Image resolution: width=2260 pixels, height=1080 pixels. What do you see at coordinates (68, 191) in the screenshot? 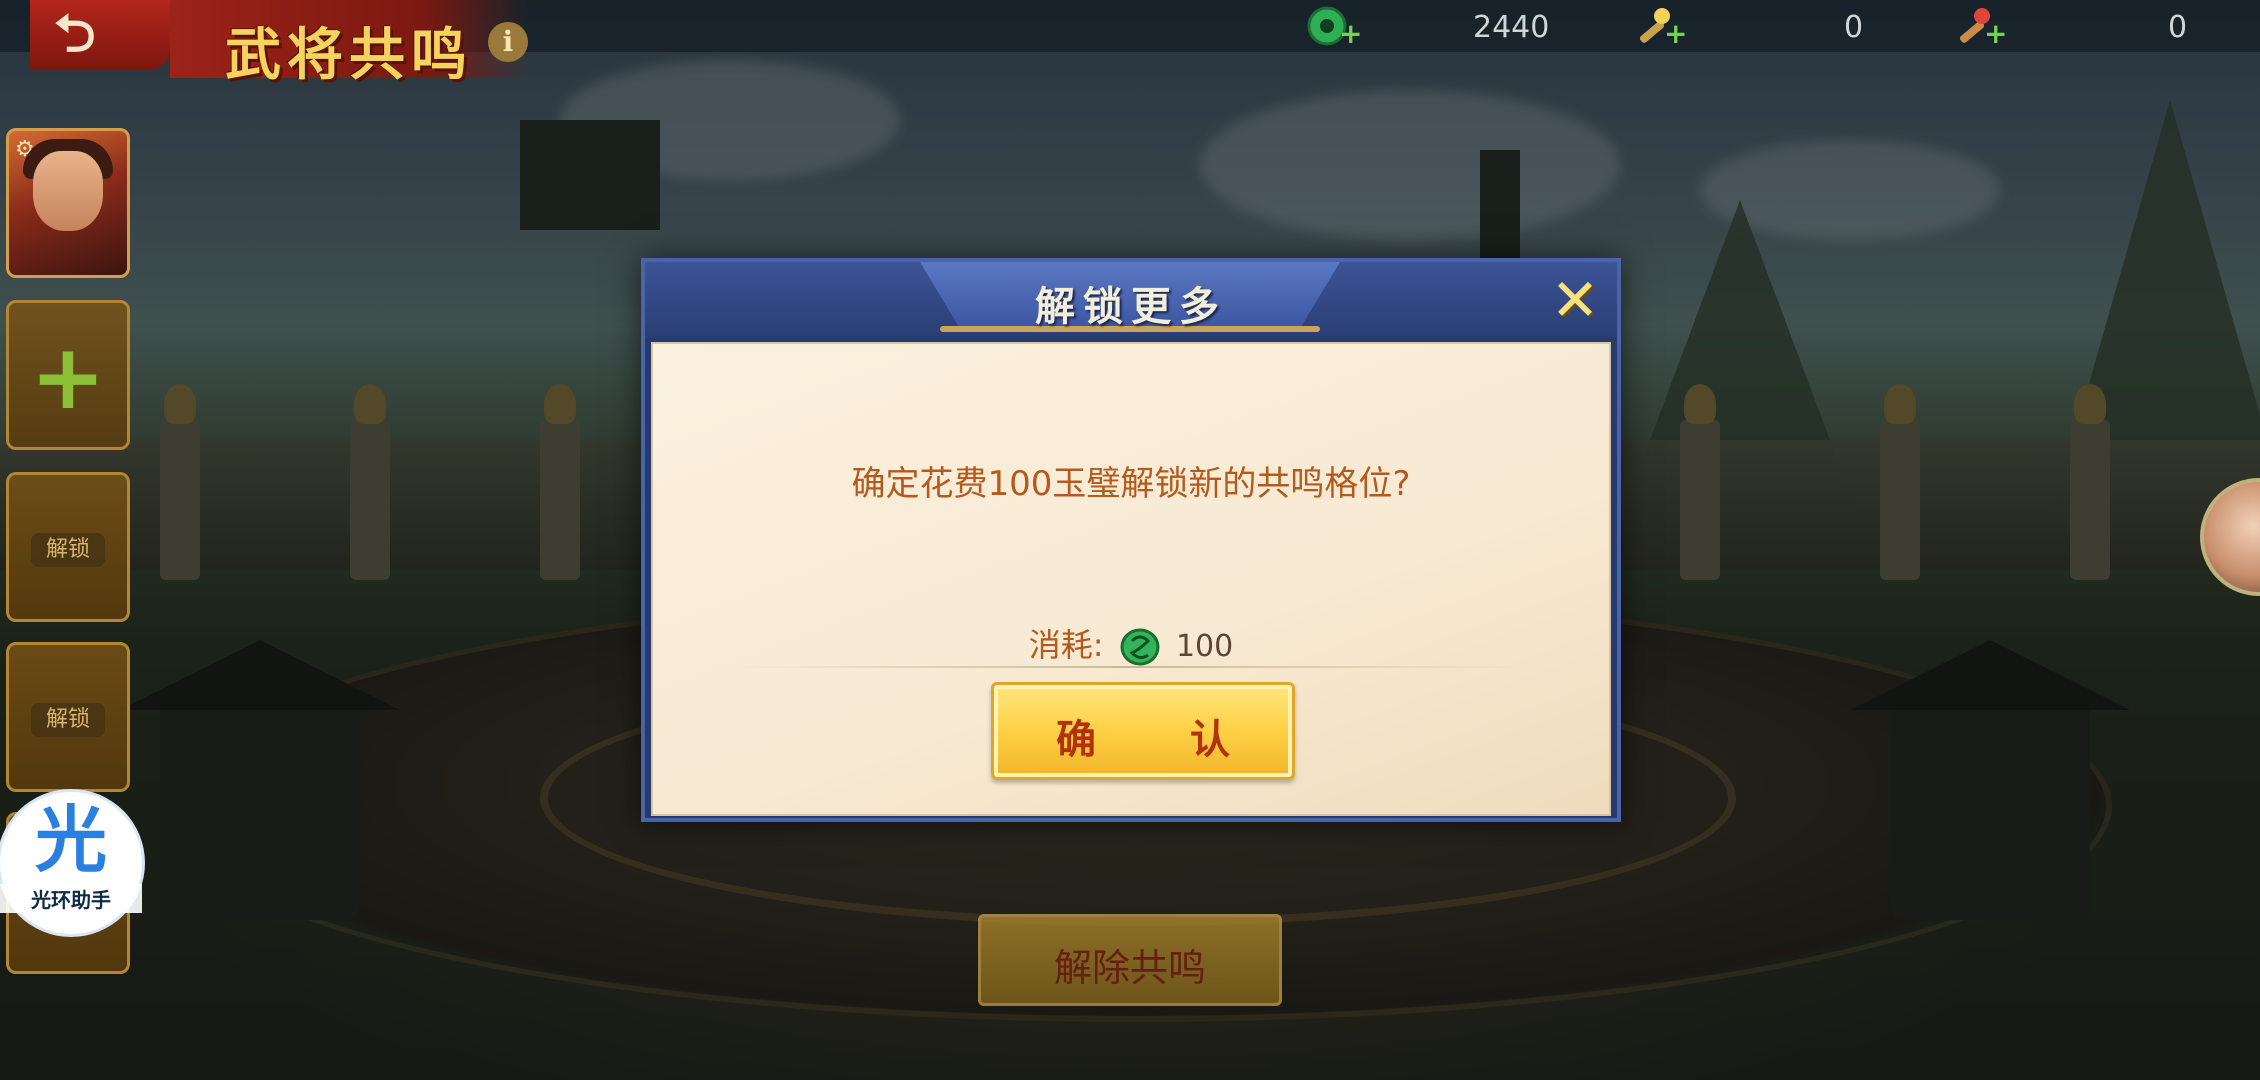
I see `hero-portrait` at bounding box center [68, 191].